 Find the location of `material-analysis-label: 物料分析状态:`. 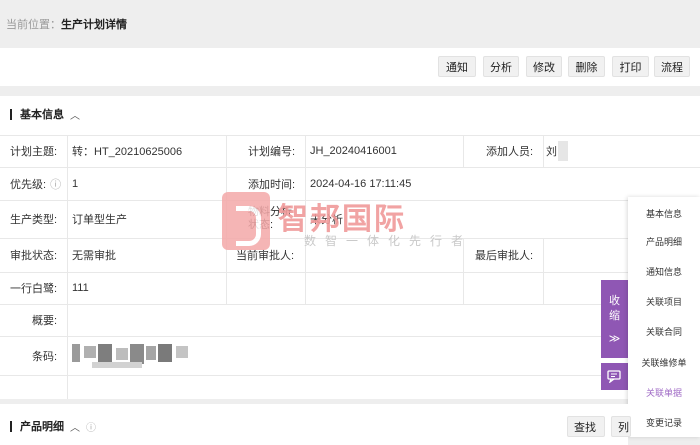

material-analysis-label: 物料分析状态: is located at coordinates (270, 218).